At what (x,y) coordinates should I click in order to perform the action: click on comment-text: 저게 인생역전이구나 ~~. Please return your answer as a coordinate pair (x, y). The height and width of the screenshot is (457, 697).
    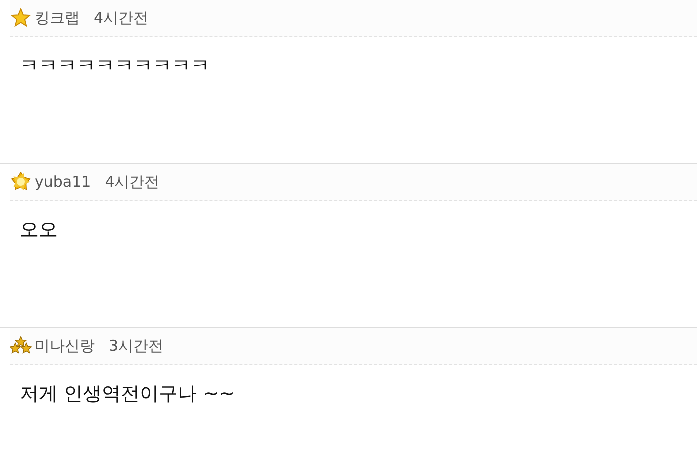
    Looking at the image, I should click on (127, 394).